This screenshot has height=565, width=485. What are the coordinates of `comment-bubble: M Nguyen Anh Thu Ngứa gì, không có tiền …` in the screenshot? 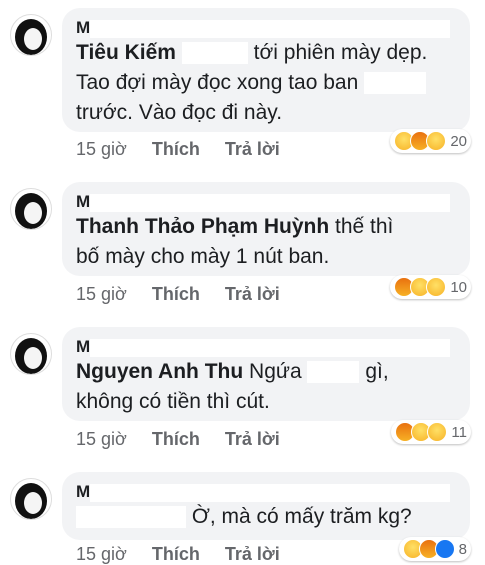 It's located at (266, 374).